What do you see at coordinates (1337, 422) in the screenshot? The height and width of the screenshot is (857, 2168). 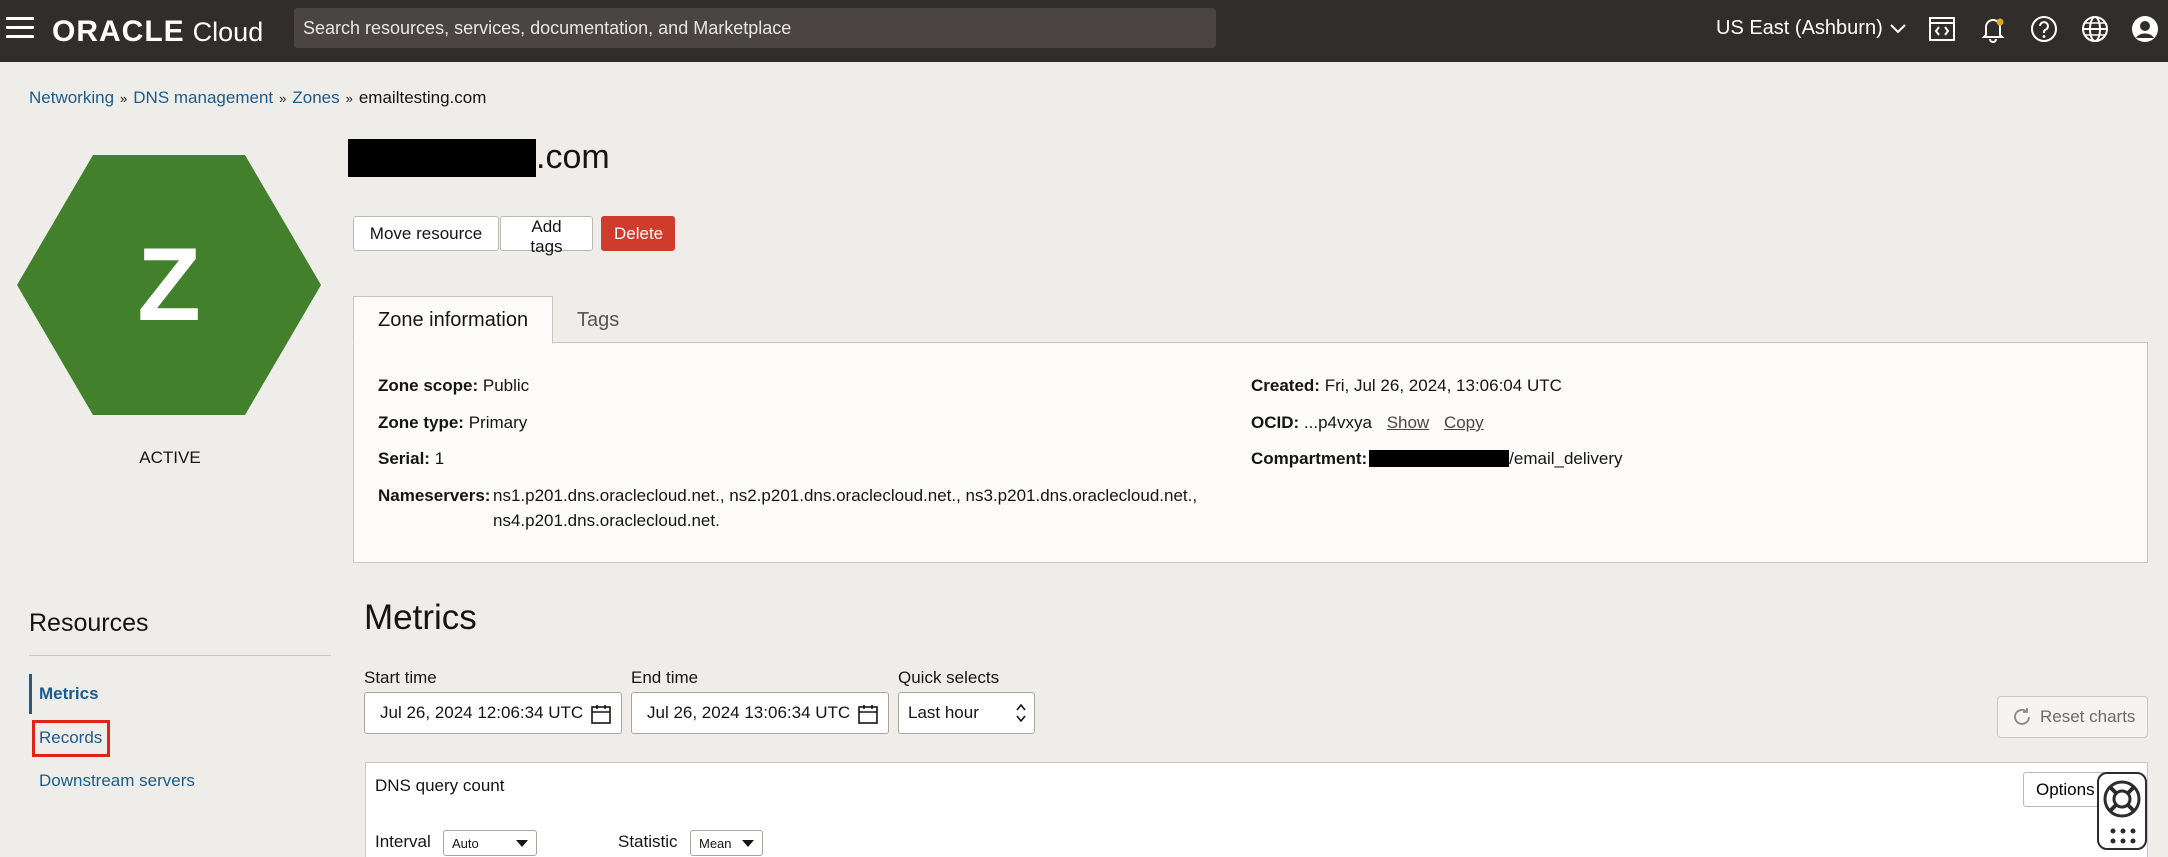 I see `ocid-value: ...p4vxya` at bounding box center [1337, 422].